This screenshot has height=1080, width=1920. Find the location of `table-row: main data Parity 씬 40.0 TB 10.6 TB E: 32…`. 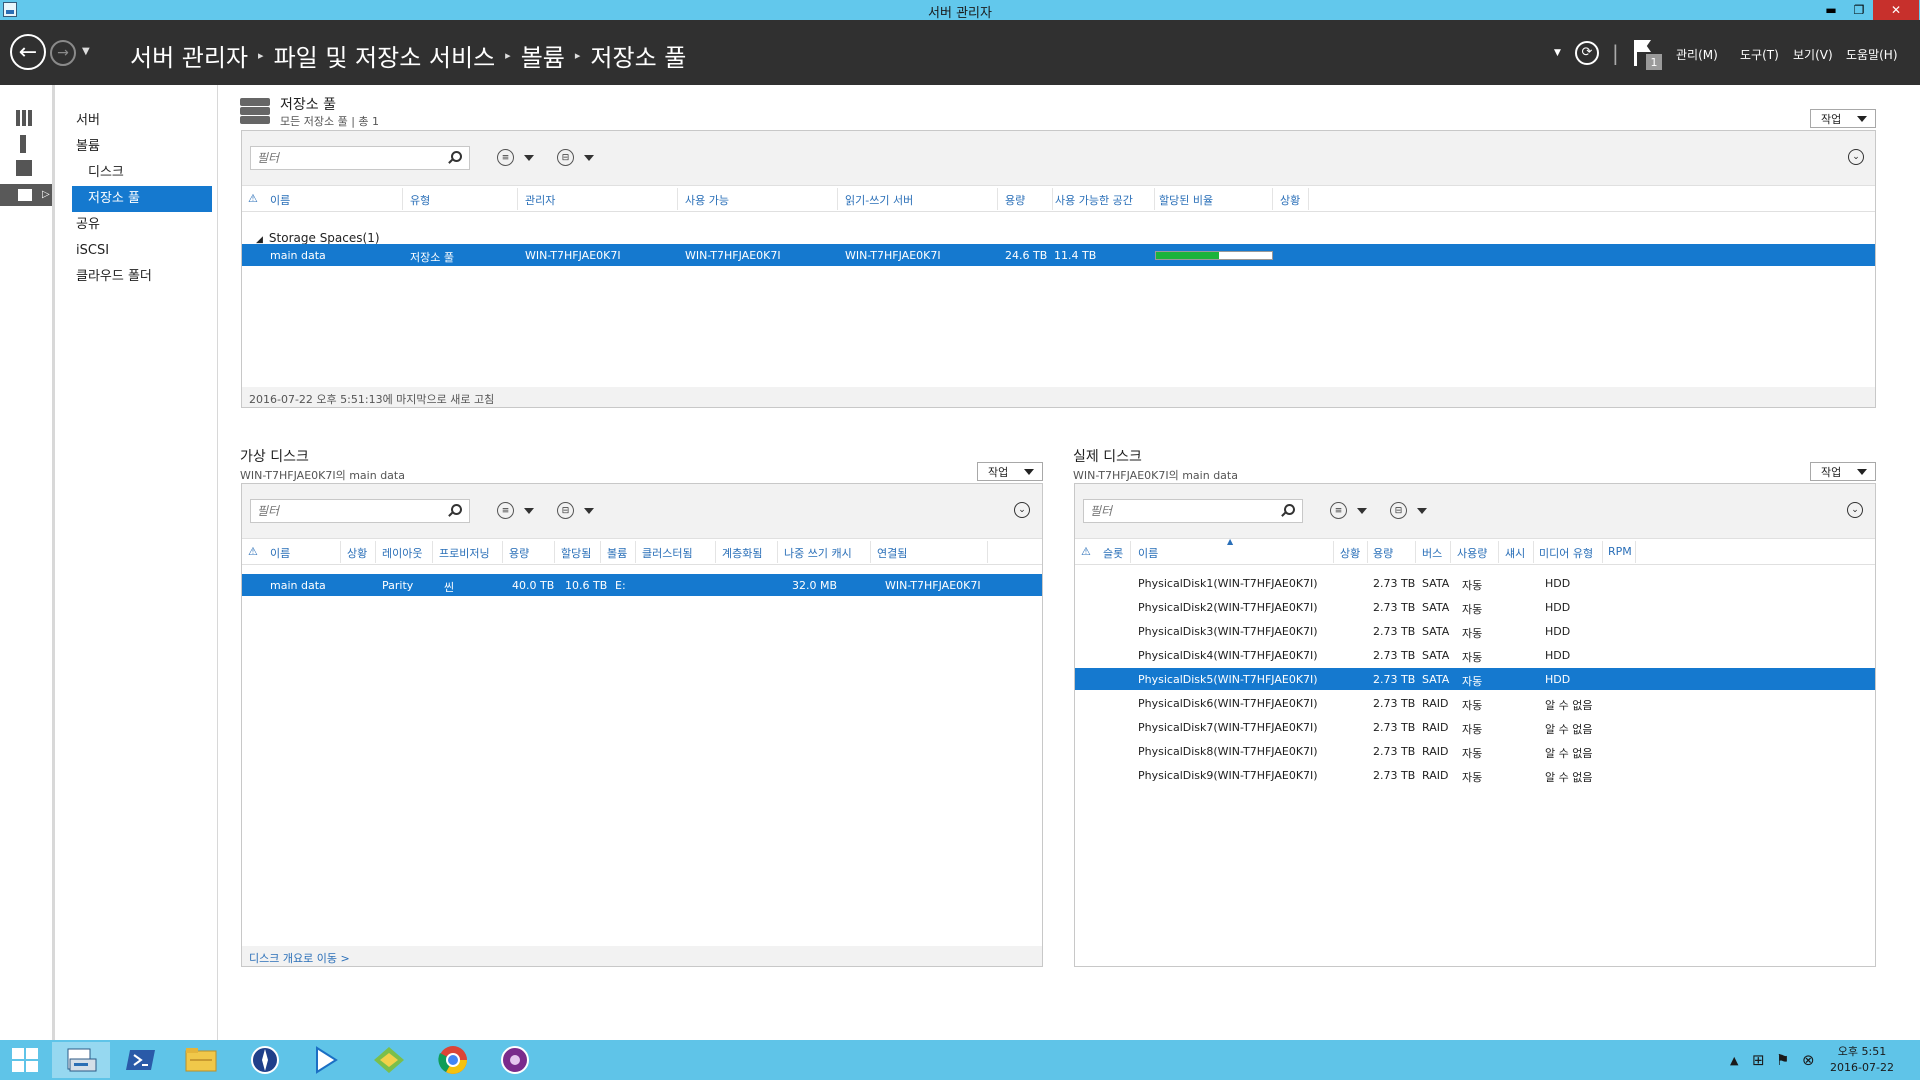

table-row: main data Parity 씬 40.0 TB 10.6 TB E: 32… is located at coordinates (642, 585).